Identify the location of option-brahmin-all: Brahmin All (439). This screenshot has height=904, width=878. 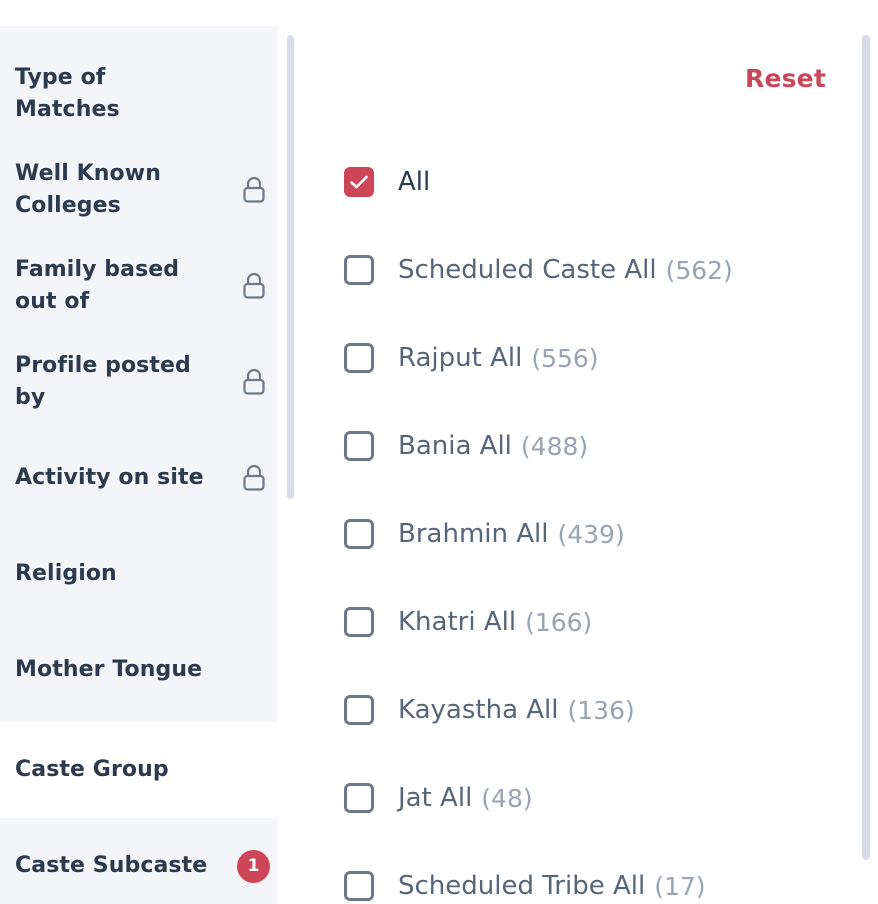
(484, 534).